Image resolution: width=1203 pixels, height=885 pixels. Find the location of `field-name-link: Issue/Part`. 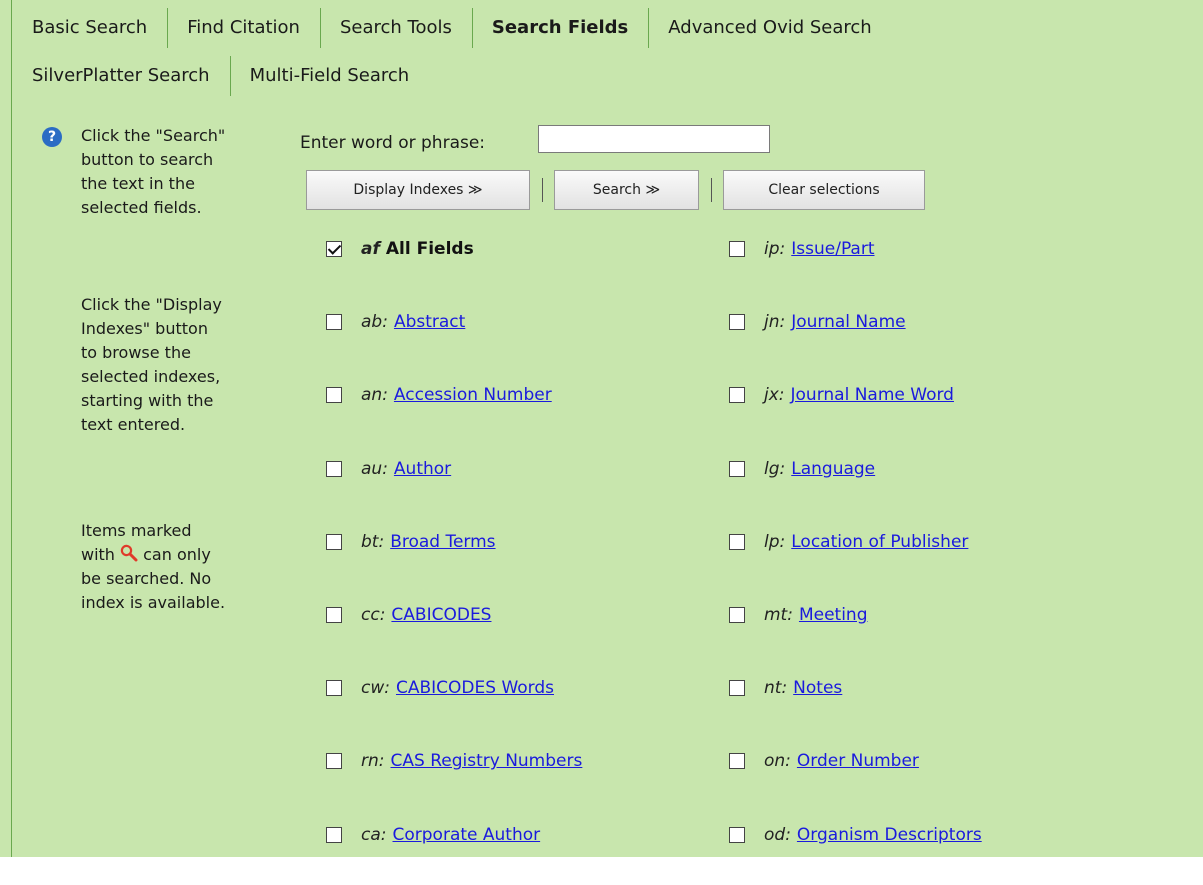

field-name-link: Issue/Part is located at coordinates (832, 249).